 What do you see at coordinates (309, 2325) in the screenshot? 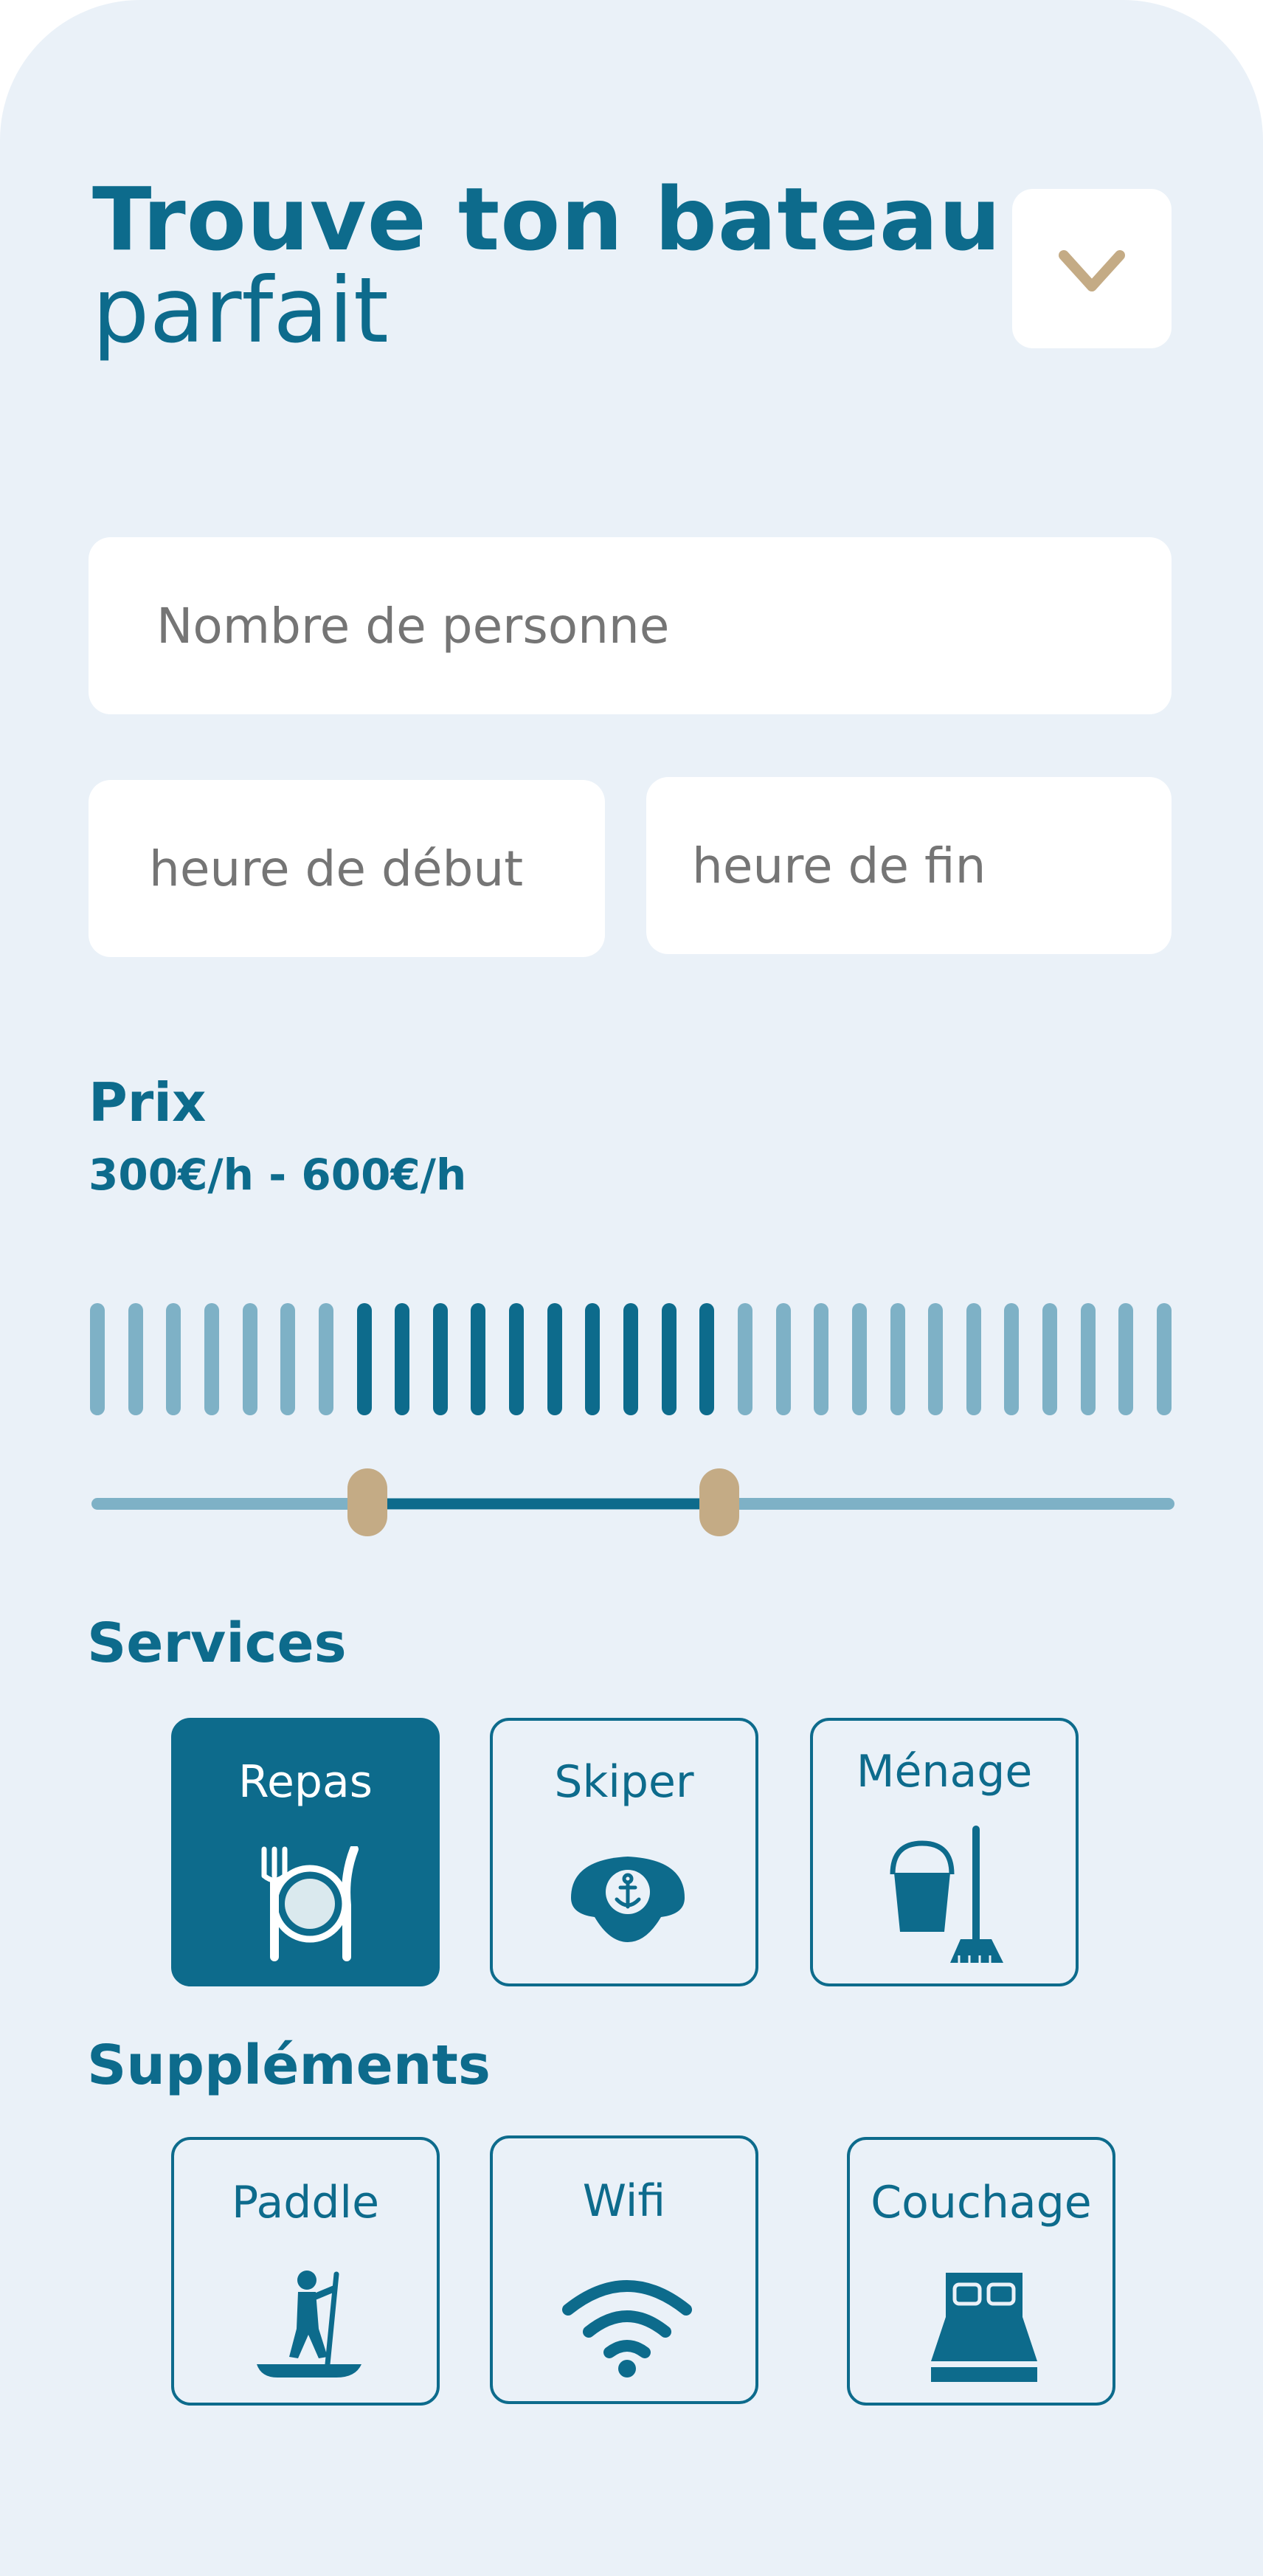
I see `paddle-icon` at bounding box center [309, 2325].